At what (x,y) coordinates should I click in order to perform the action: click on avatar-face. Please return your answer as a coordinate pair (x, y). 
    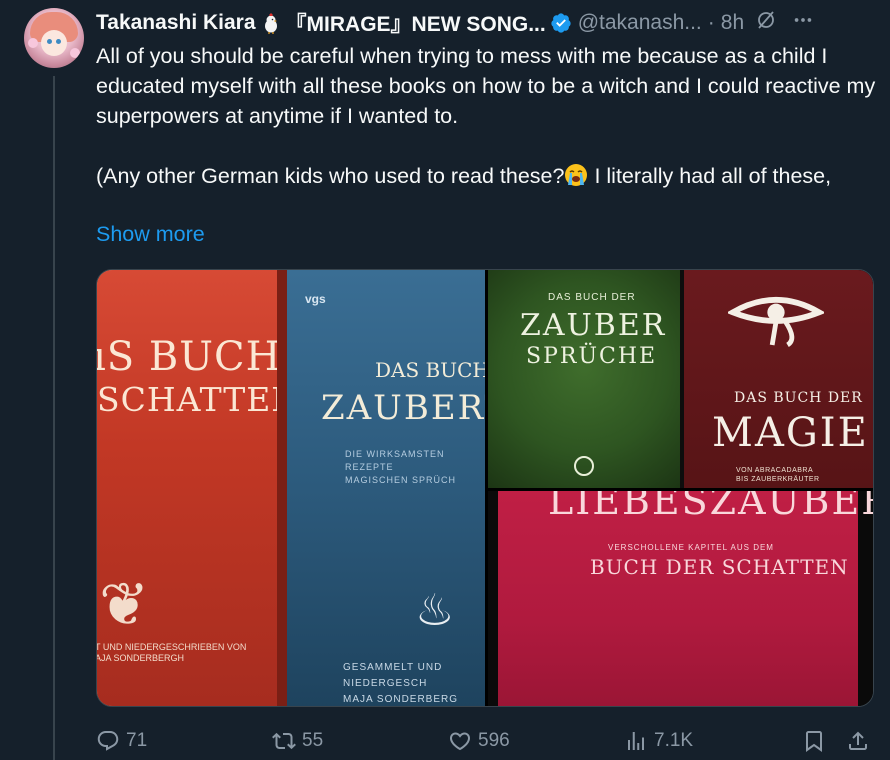
    Looking at the image, I should click on (54, 43).